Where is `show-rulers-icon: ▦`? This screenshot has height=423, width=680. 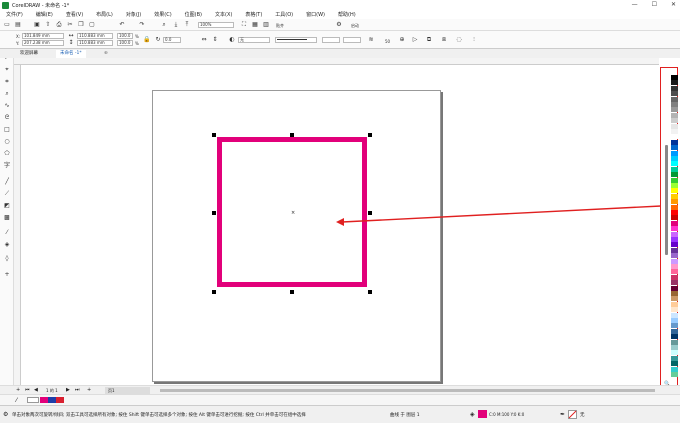 show-rulers-icon: ▦ is located at coordinates (255, 25).